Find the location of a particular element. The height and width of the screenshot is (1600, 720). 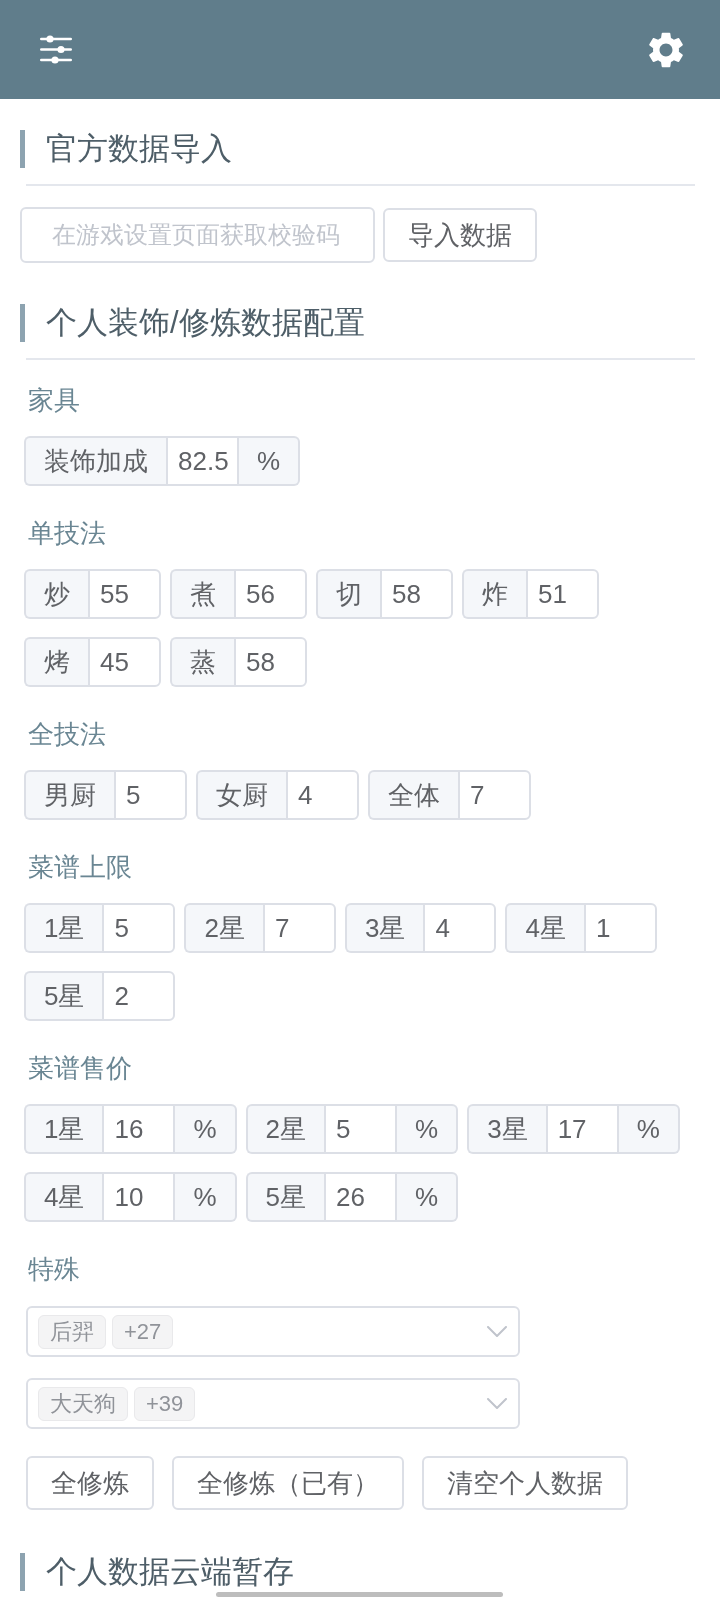

group-label: 特殊 is located at coordinates (54, 1269).